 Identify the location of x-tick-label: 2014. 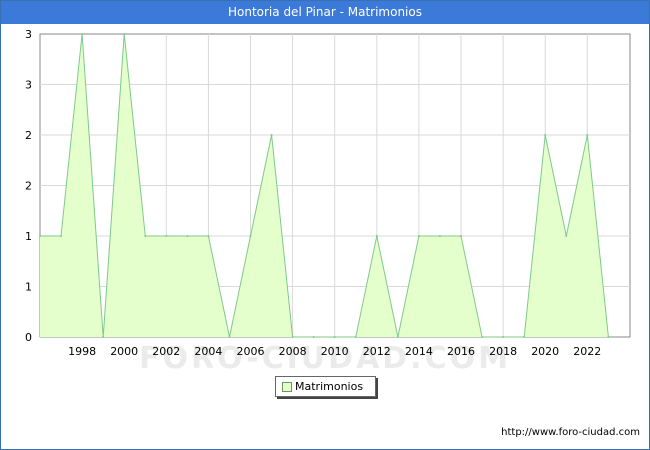
(419, 351).